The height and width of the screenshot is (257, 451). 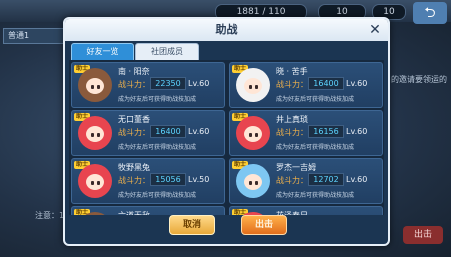 I want to click on support-card: 助士晓 · 苦手 战斗力： 16400 Lv.60 成为好友后可获得助战技加成, so click(x=306, y=85).